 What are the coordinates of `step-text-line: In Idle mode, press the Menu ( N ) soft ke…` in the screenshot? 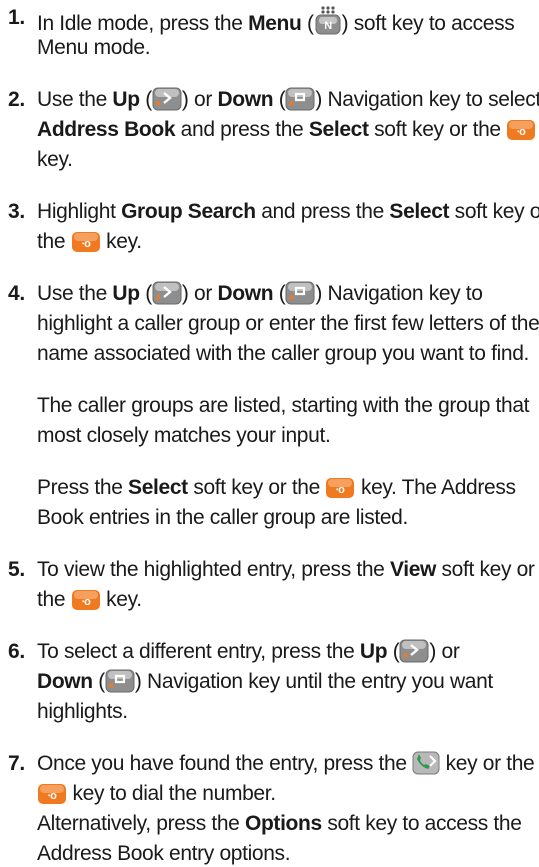 It's located at (276, 21).